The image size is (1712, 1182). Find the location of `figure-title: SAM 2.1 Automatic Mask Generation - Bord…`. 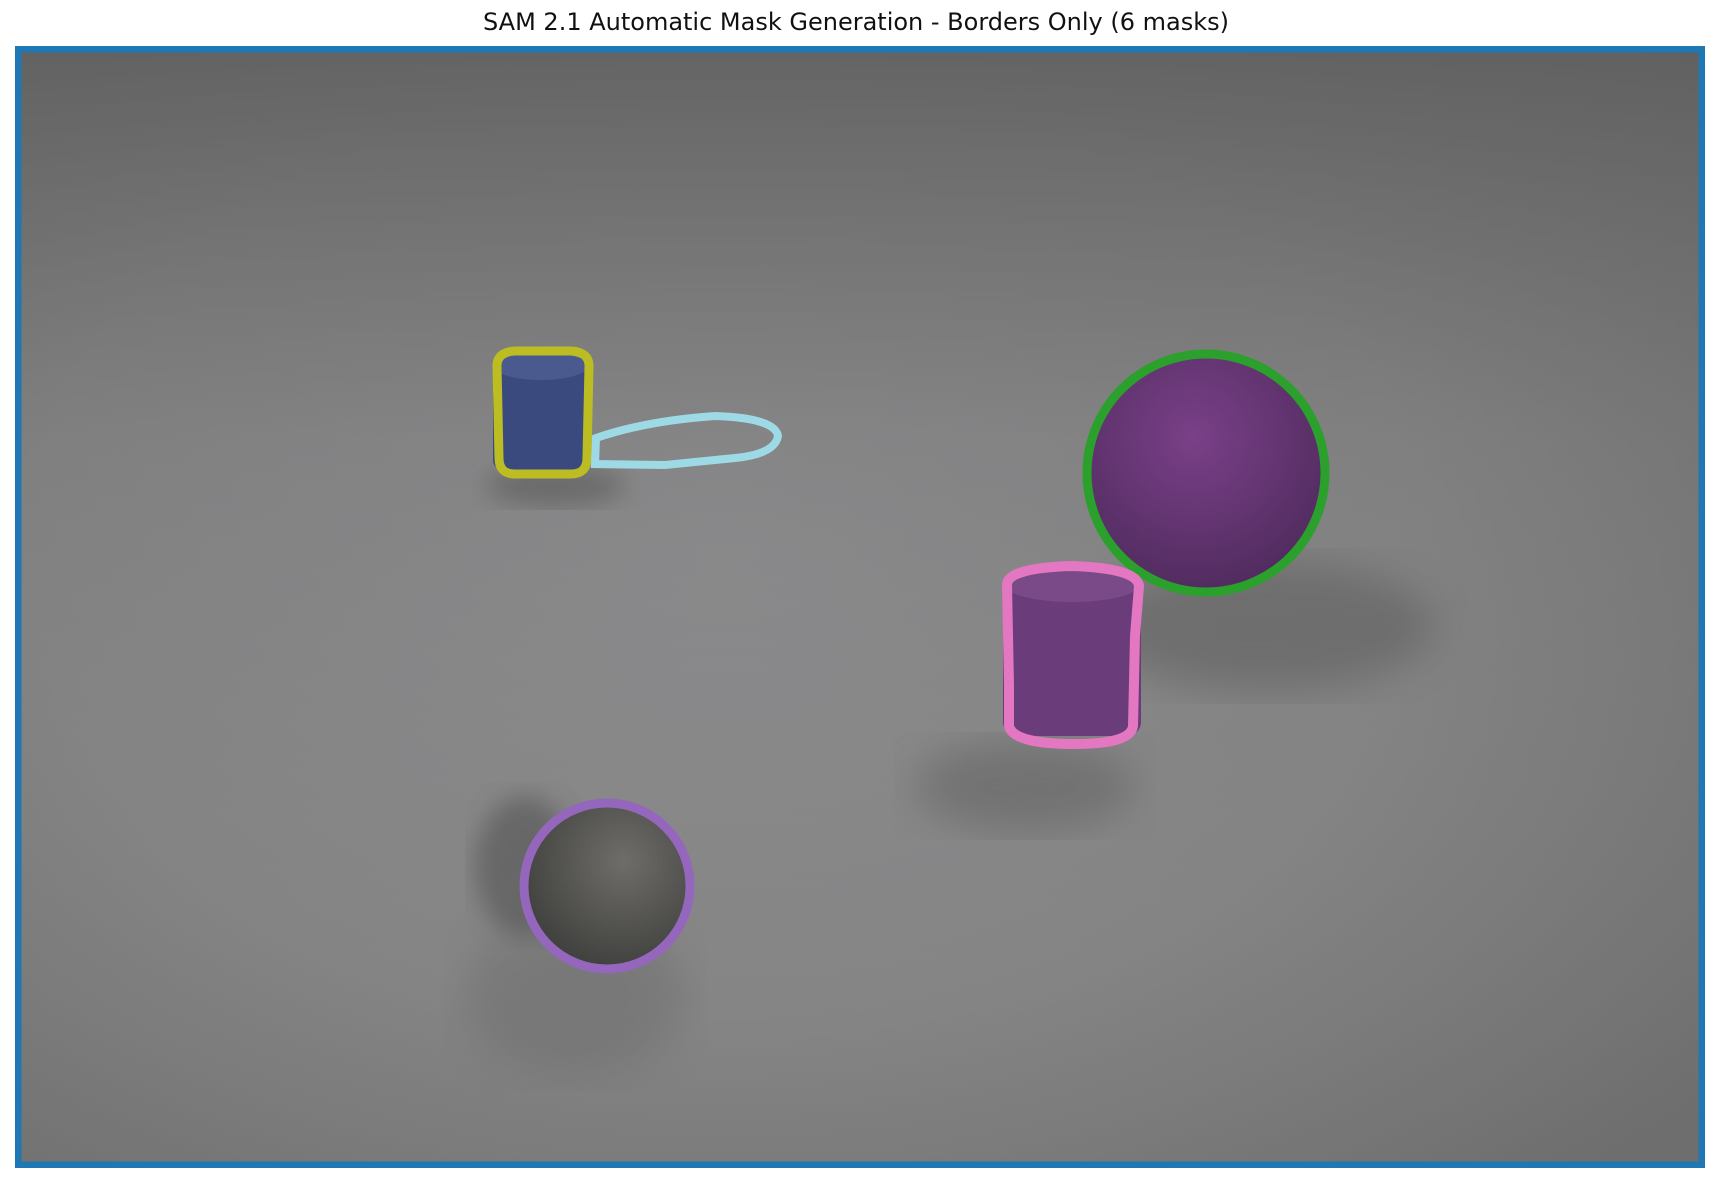

figure-title: SAM 2.1 Automatic Mask Generation - Bord… is located at coordinates (855, 22).